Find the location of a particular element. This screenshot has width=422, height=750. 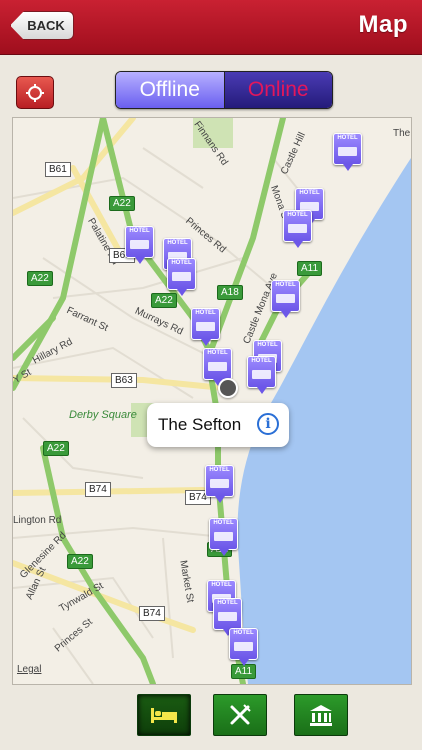

tab-restaurants is located at coordinates (240, 715).